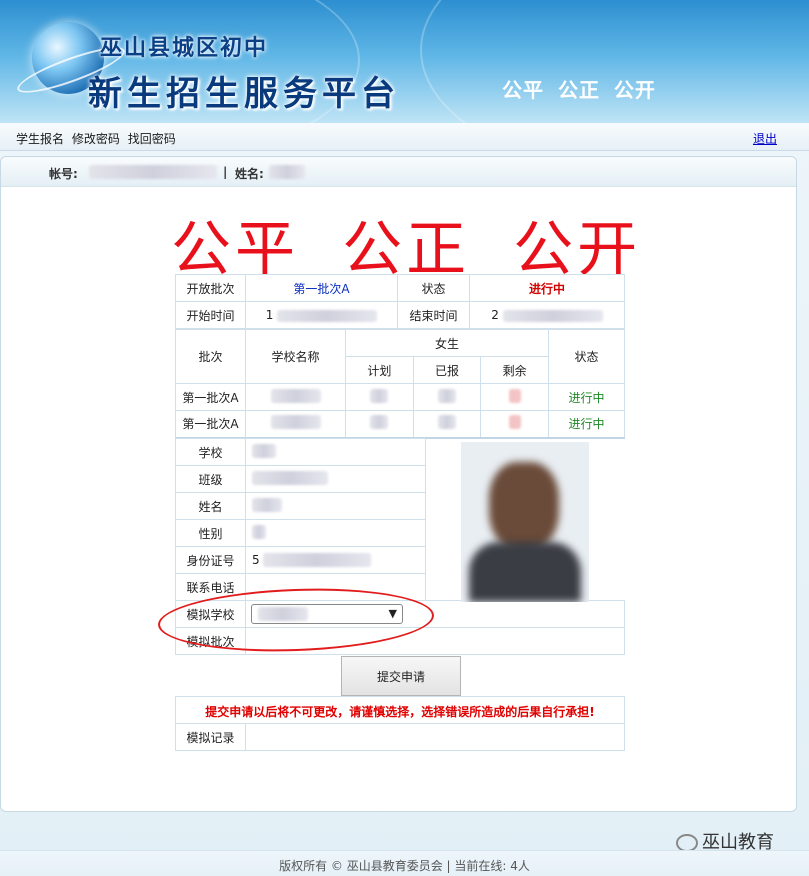 The width and height of the screenshot is (809, 876). I want to click on photo-shirt, so click(525, 572).